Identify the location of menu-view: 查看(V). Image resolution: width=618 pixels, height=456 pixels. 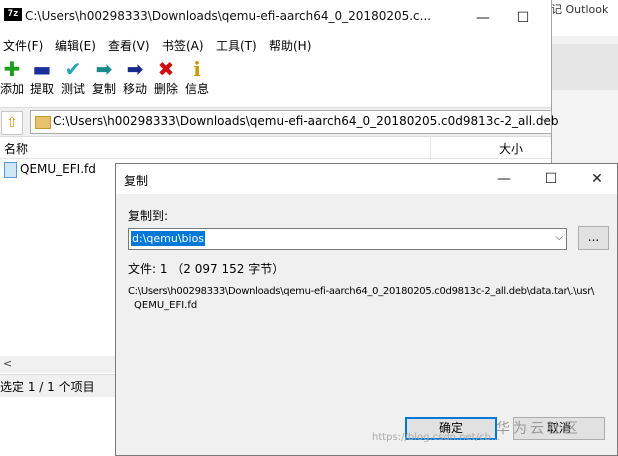
(129, 45).